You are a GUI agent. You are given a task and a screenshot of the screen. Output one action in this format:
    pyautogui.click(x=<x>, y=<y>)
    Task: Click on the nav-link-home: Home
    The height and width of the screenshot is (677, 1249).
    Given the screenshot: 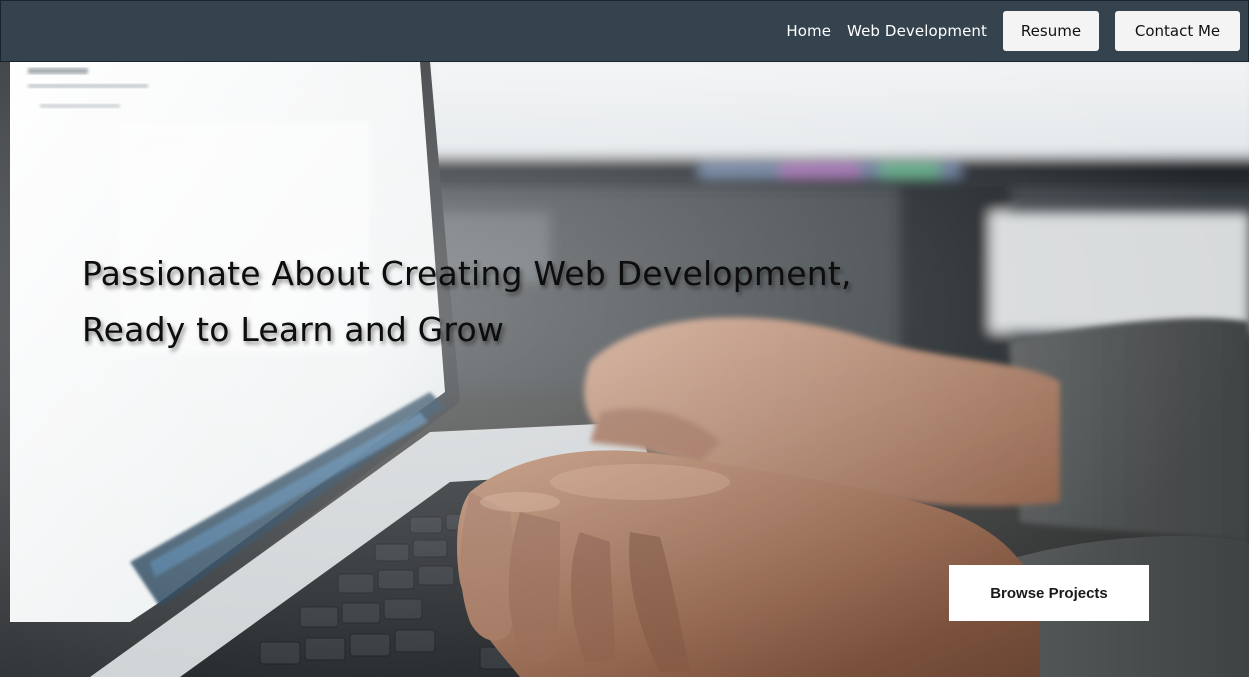 What is the action you would take?
    pyautogui.click(x=808, y=31)
    